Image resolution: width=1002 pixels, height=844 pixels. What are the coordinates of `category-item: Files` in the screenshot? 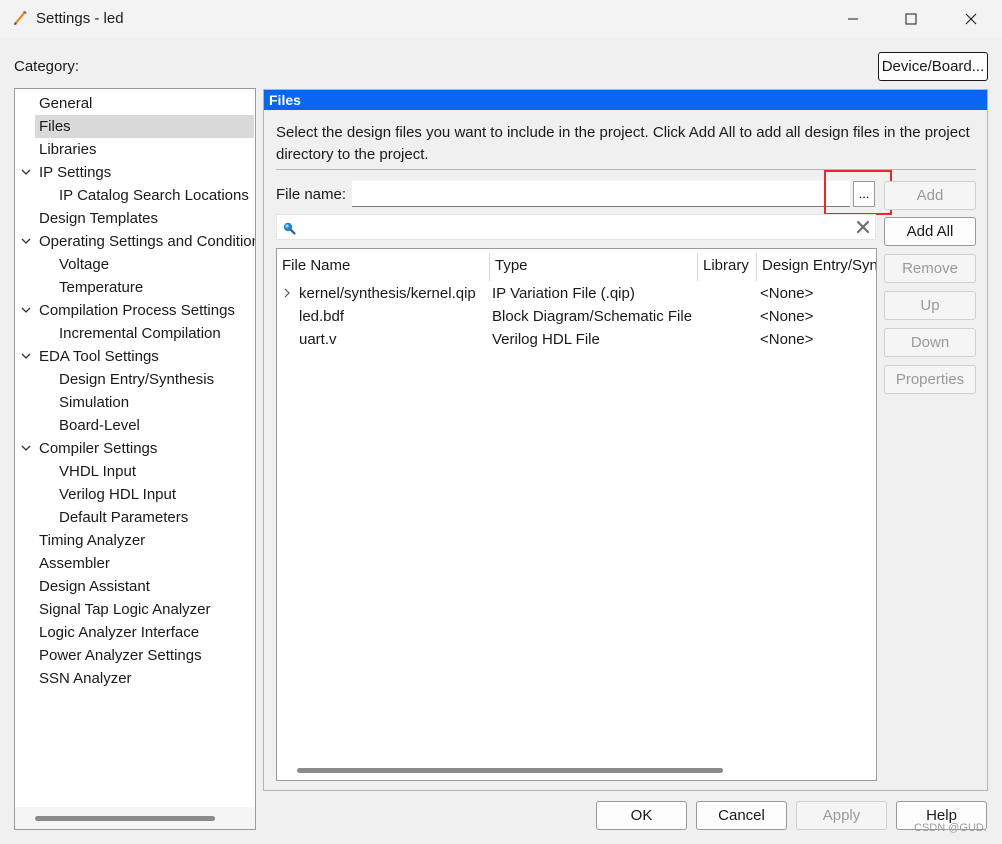 It's located at (144, 126).